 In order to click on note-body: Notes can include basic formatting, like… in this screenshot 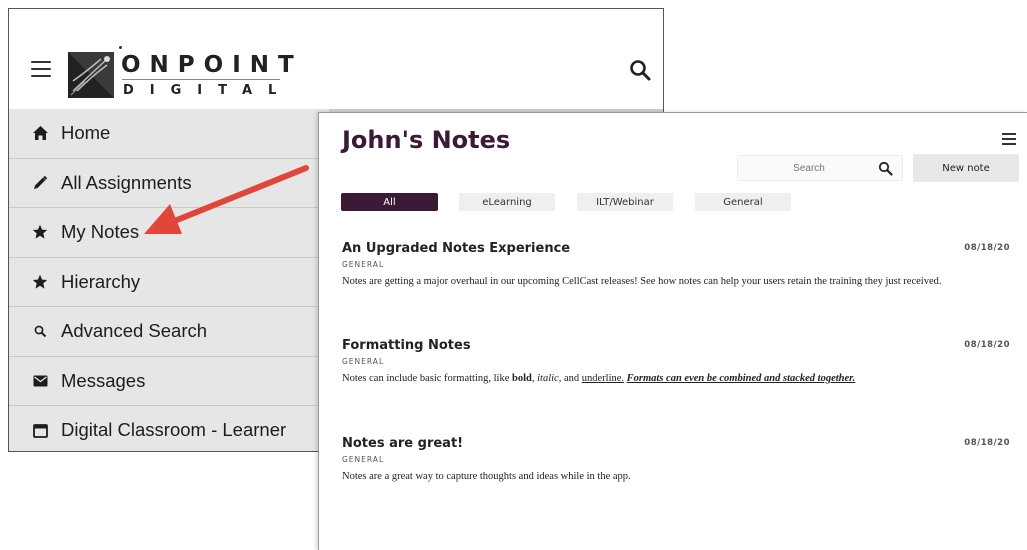, I will do `click(676, 379)`.